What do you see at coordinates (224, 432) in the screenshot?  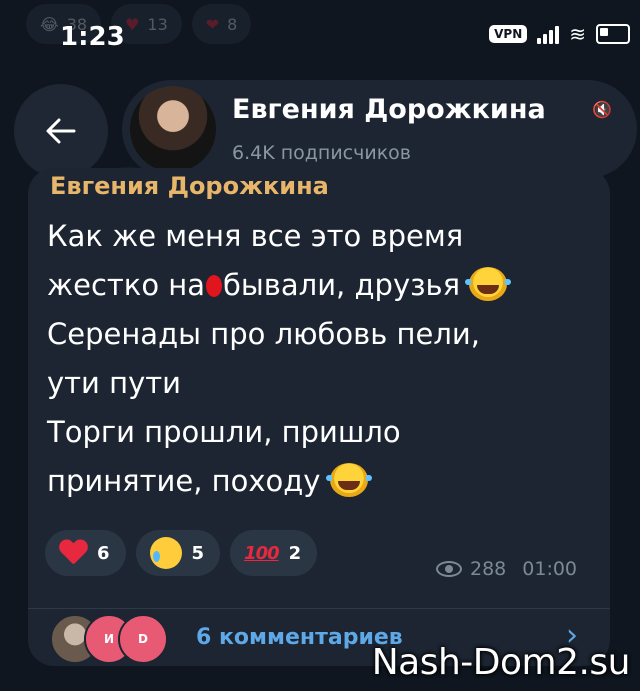 I see `message-line: Торги прошли, пришло` at bounding box center [224, 432].